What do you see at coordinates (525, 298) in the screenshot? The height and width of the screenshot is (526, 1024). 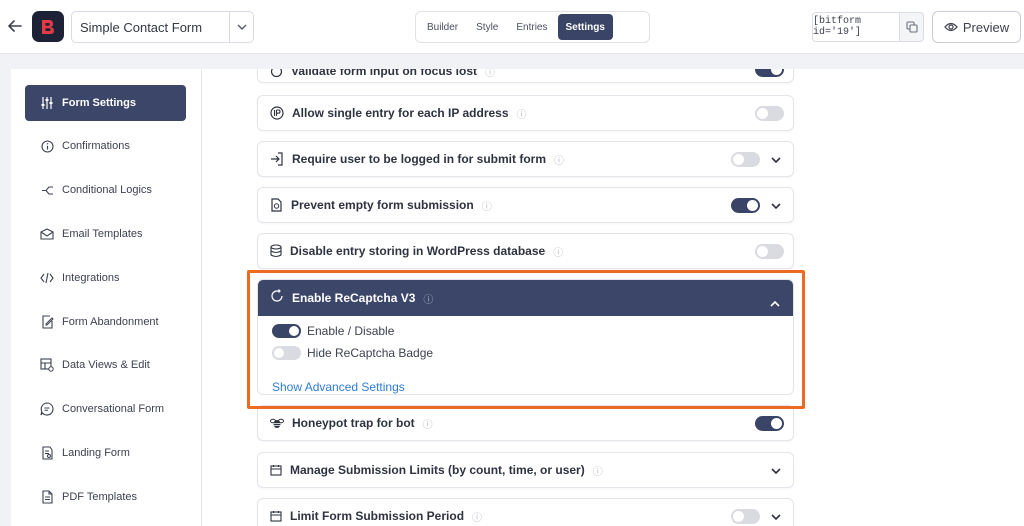 I see `recaptcha-header: Enable ReCaptcha V3 ⓘ` at bounding box center [525, 298].